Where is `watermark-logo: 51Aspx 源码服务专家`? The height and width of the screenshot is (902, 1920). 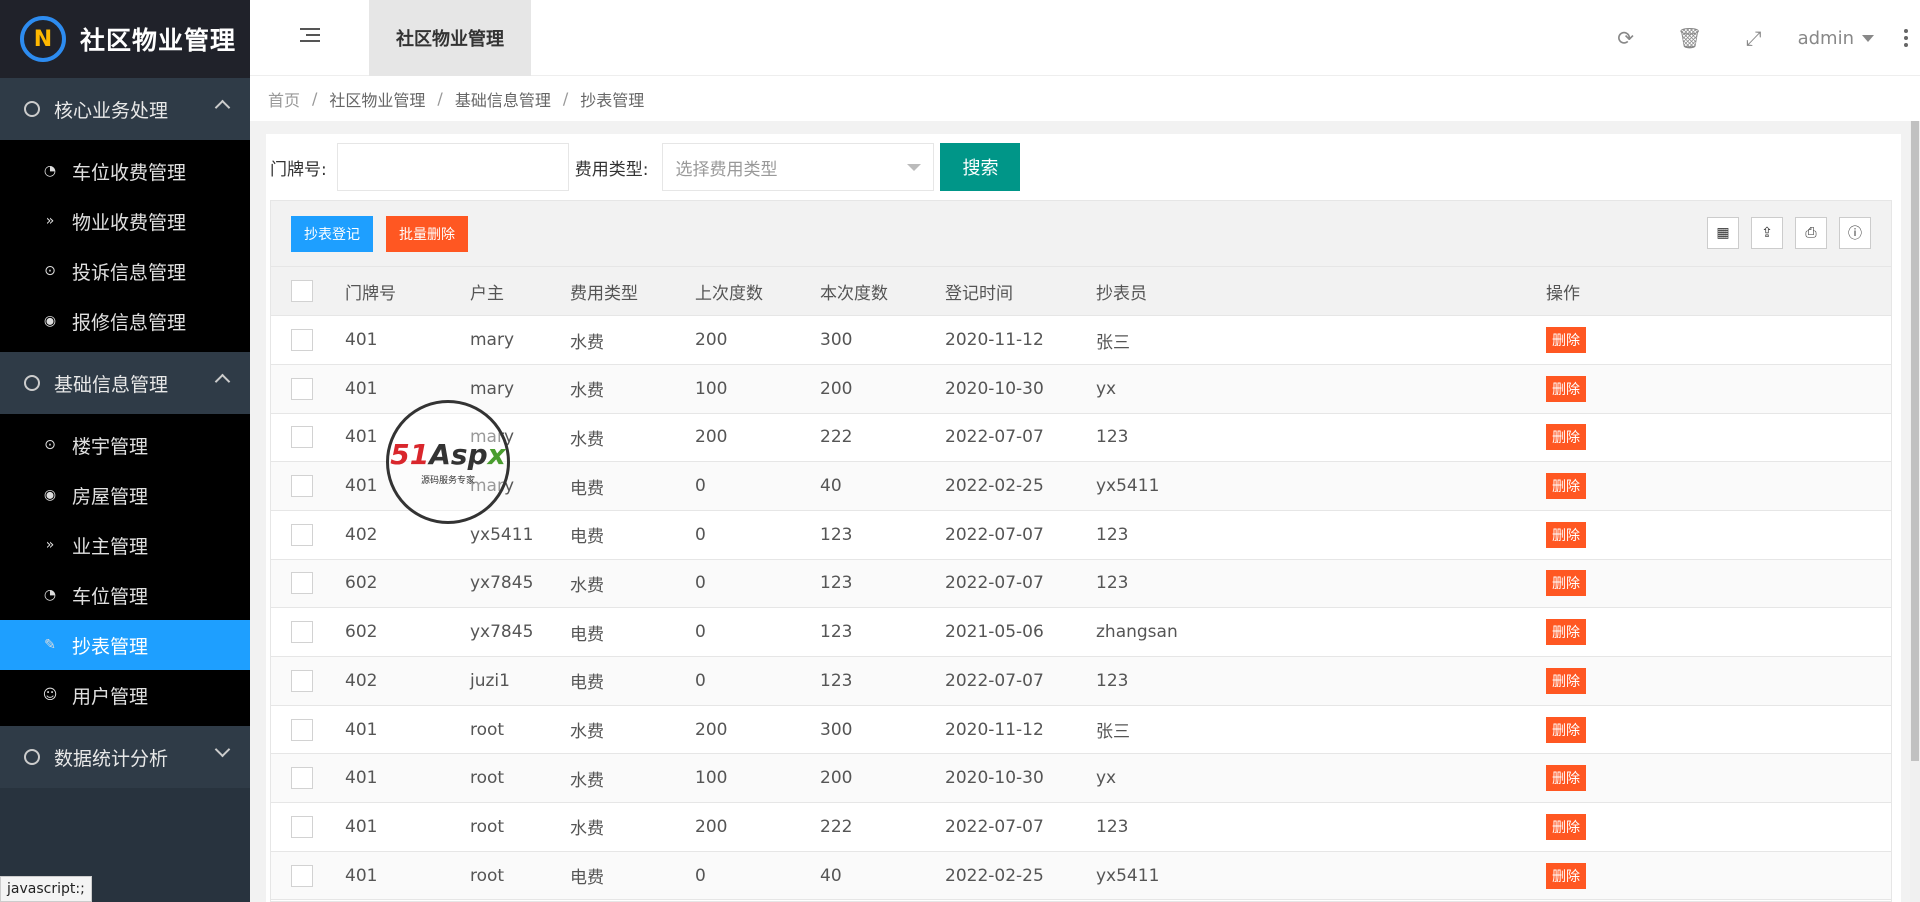
watermark-logo: 51Aspx 源码服务专家 is located at coordinates (448, 462).